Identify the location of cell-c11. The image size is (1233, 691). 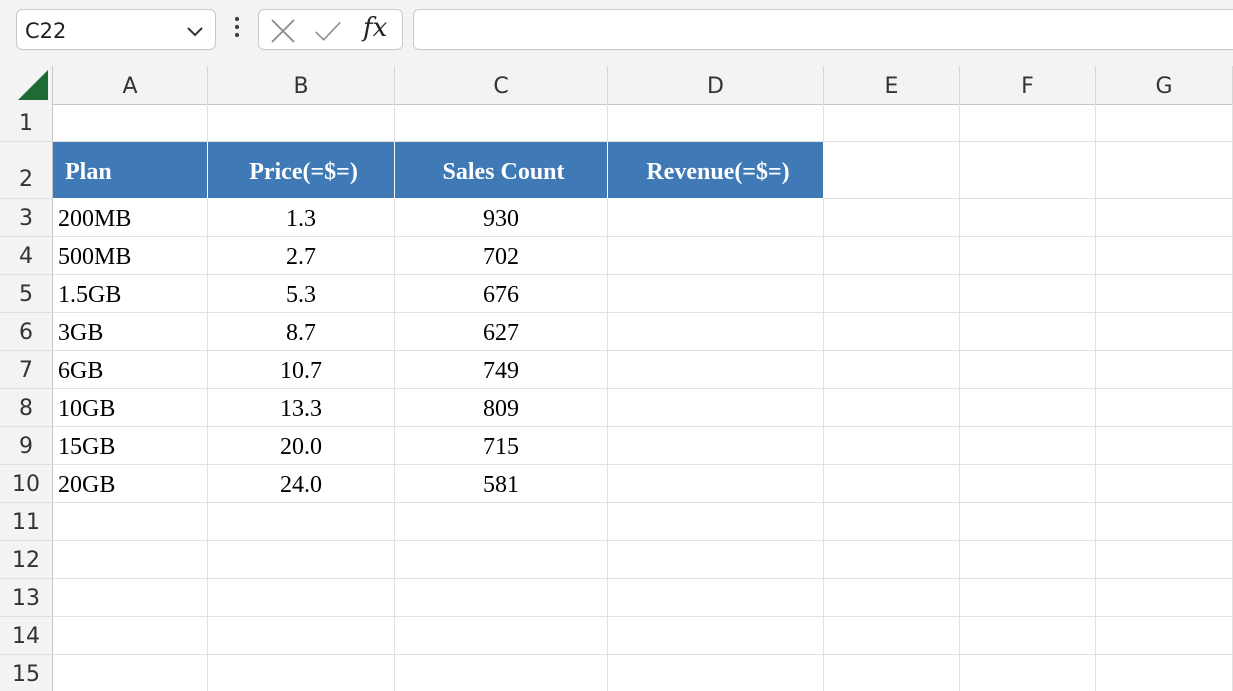
(501, 522).